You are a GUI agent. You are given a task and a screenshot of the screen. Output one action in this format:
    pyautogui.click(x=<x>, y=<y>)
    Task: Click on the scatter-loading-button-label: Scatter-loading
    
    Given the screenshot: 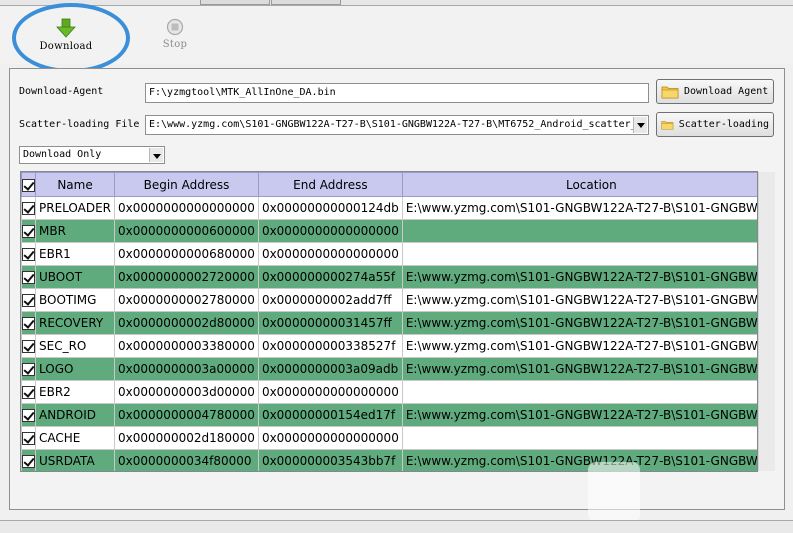 What is the action you would take?
    pyautogui.click(x=723, y=124)
    